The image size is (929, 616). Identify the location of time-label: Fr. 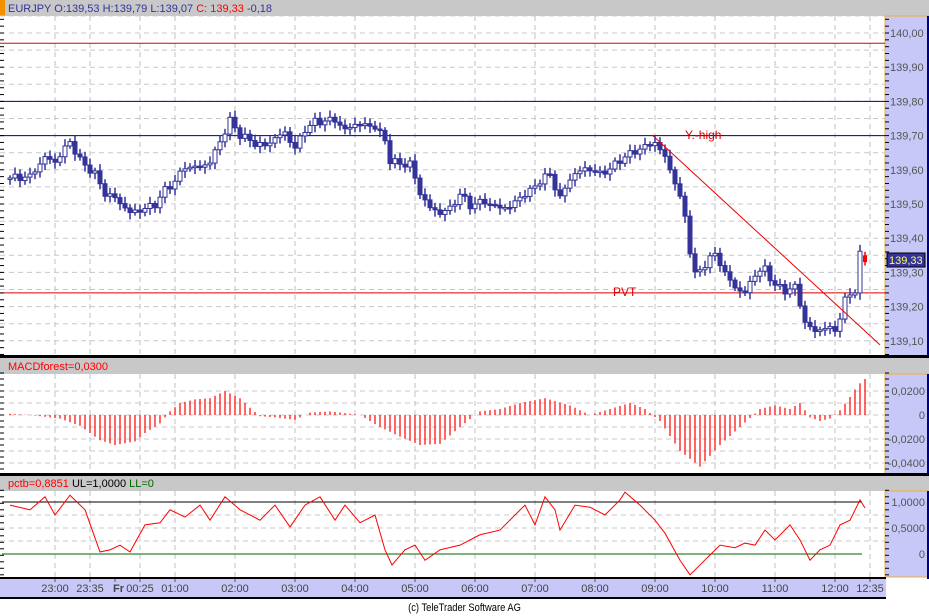
(119, 589).